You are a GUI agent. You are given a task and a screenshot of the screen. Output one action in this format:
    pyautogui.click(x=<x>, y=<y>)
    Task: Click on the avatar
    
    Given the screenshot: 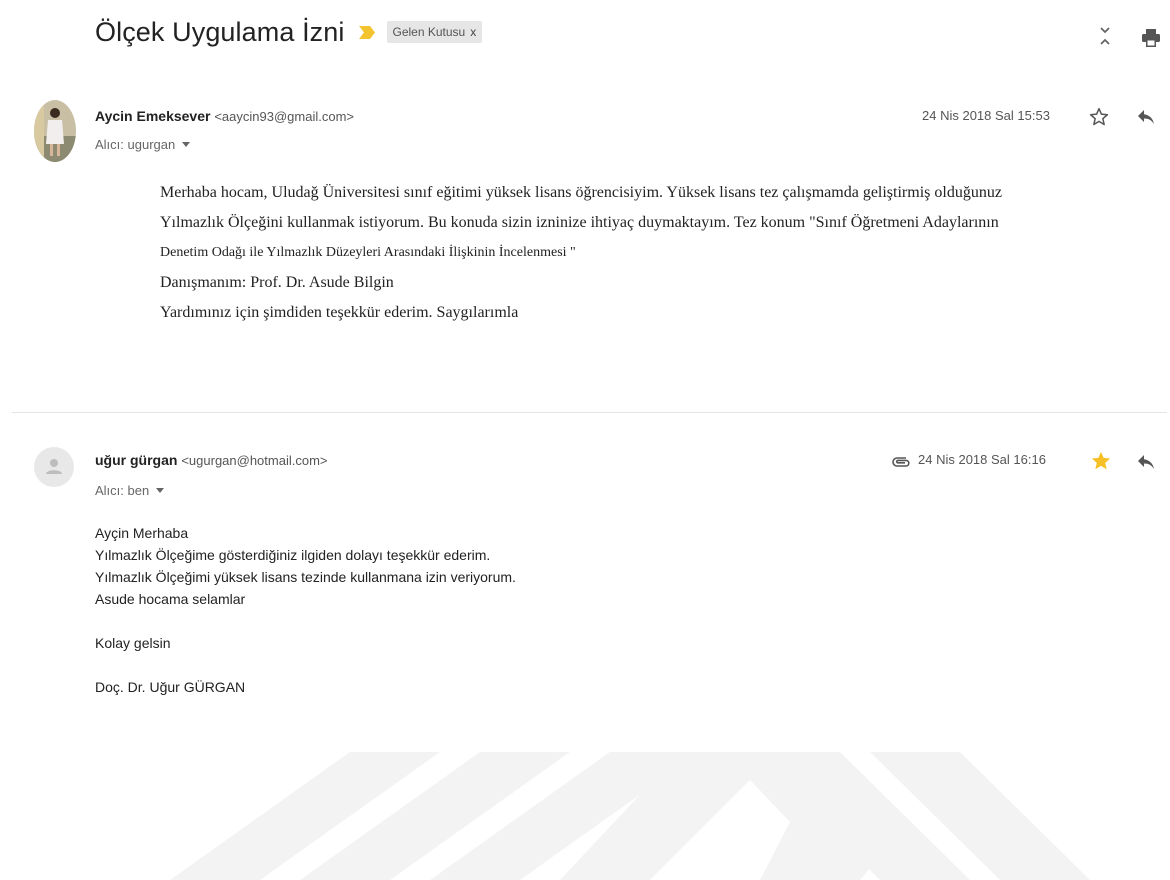 What is the action you would take?
    pyautogui.click(x=55, y=131)
    